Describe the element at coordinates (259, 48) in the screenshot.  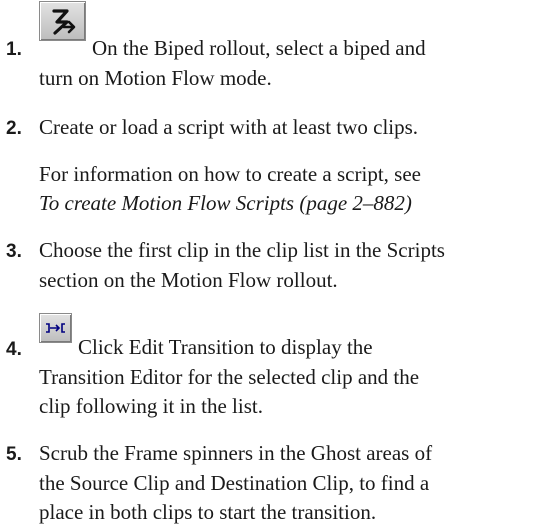
I see `step-text: On the Biped rollout, select a biped and` at that location.